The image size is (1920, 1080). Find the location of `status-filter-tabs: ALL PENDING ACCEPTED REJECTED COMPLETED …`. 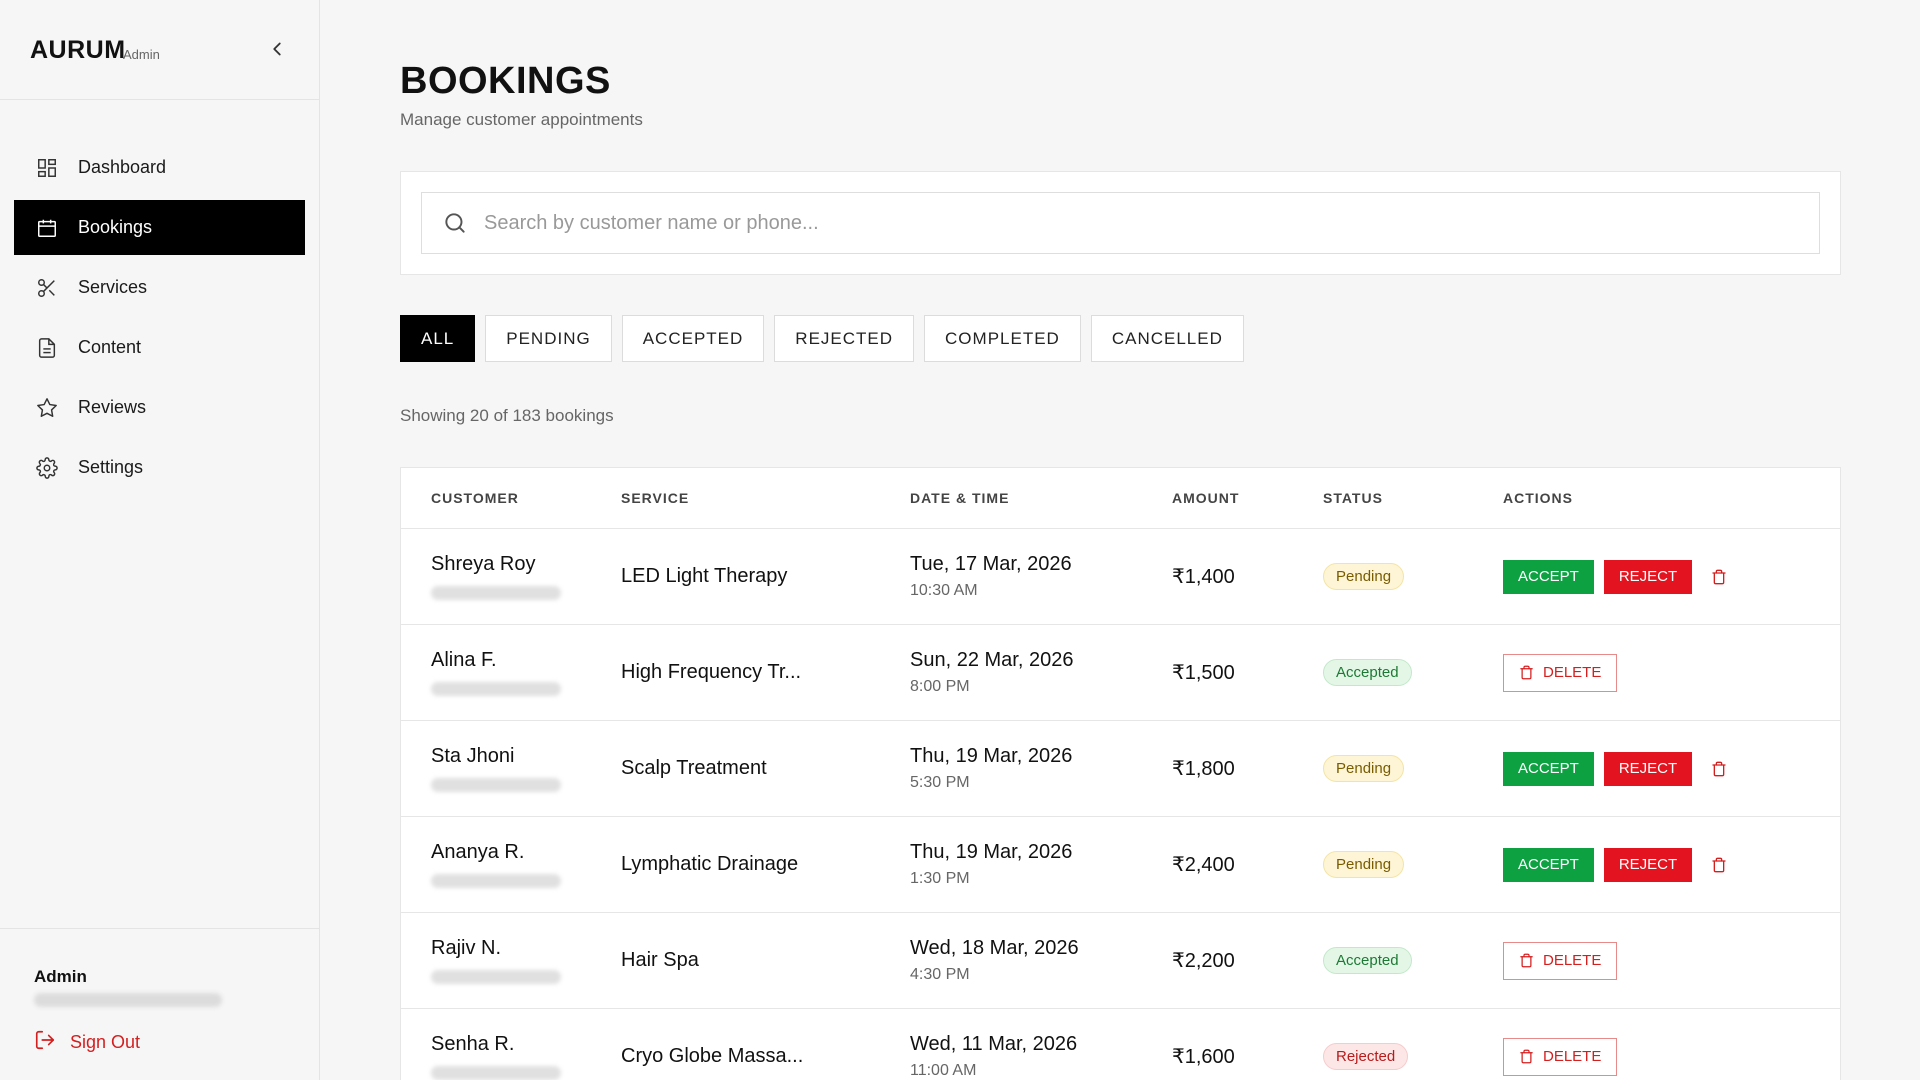

status-filter-tabs: ALL PENDING ACCEPTED REJECTED COMPLETED … is located at coordinates (822, 338).